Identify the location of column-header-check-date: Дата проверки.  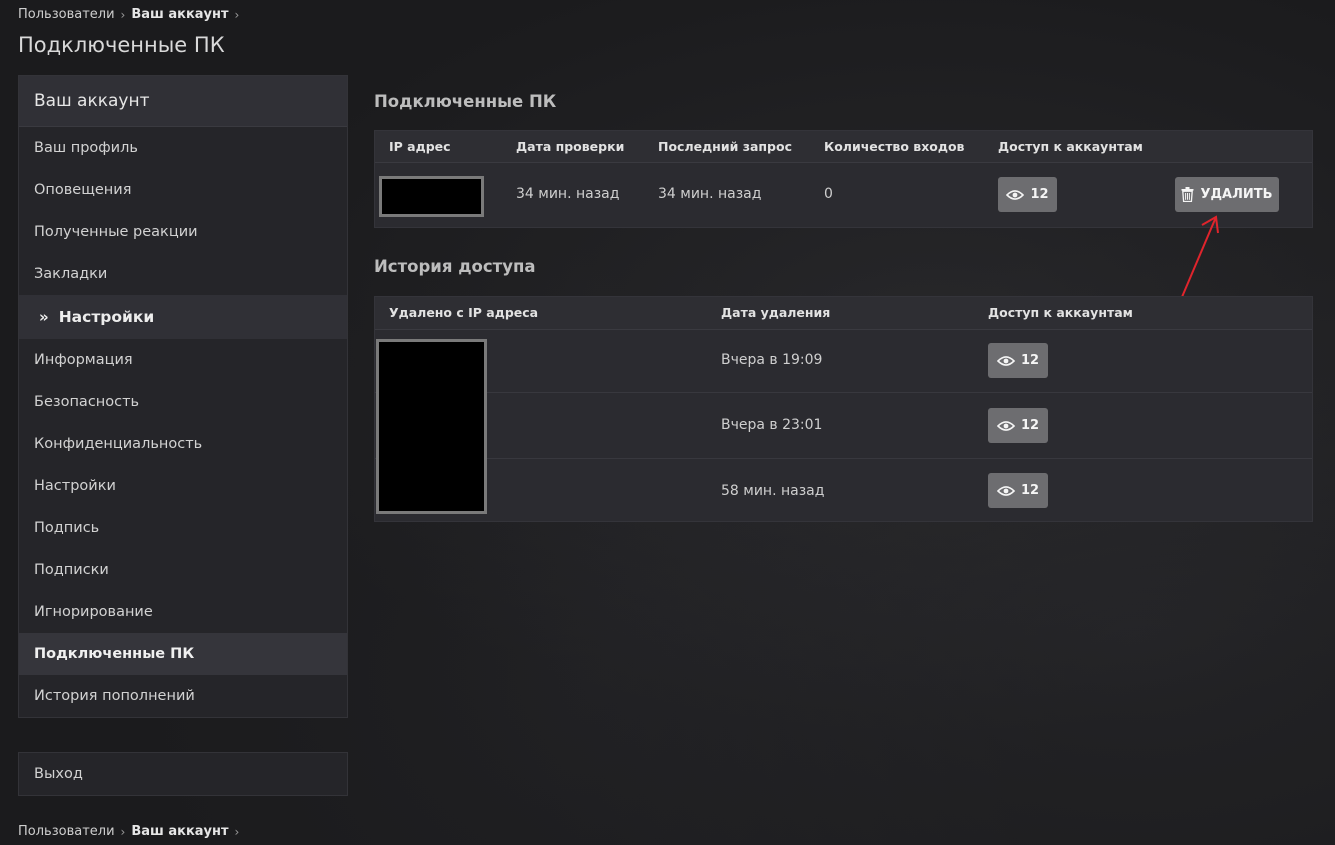
(570, 146).